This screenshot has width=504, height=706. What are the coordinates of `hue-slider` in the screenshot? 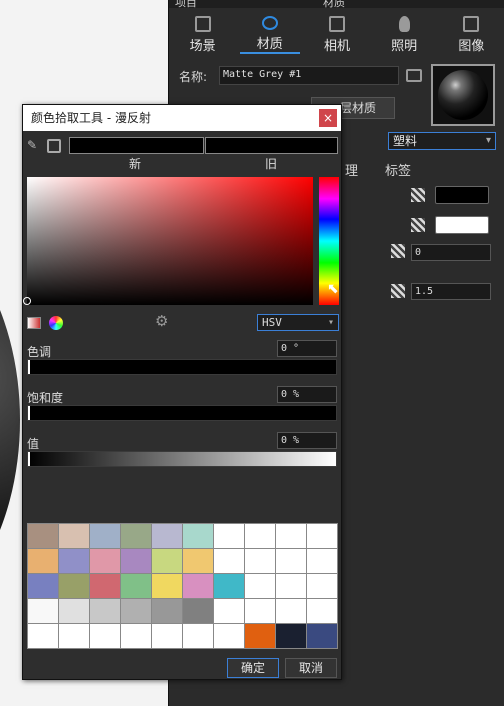 It's located at (182, 367).